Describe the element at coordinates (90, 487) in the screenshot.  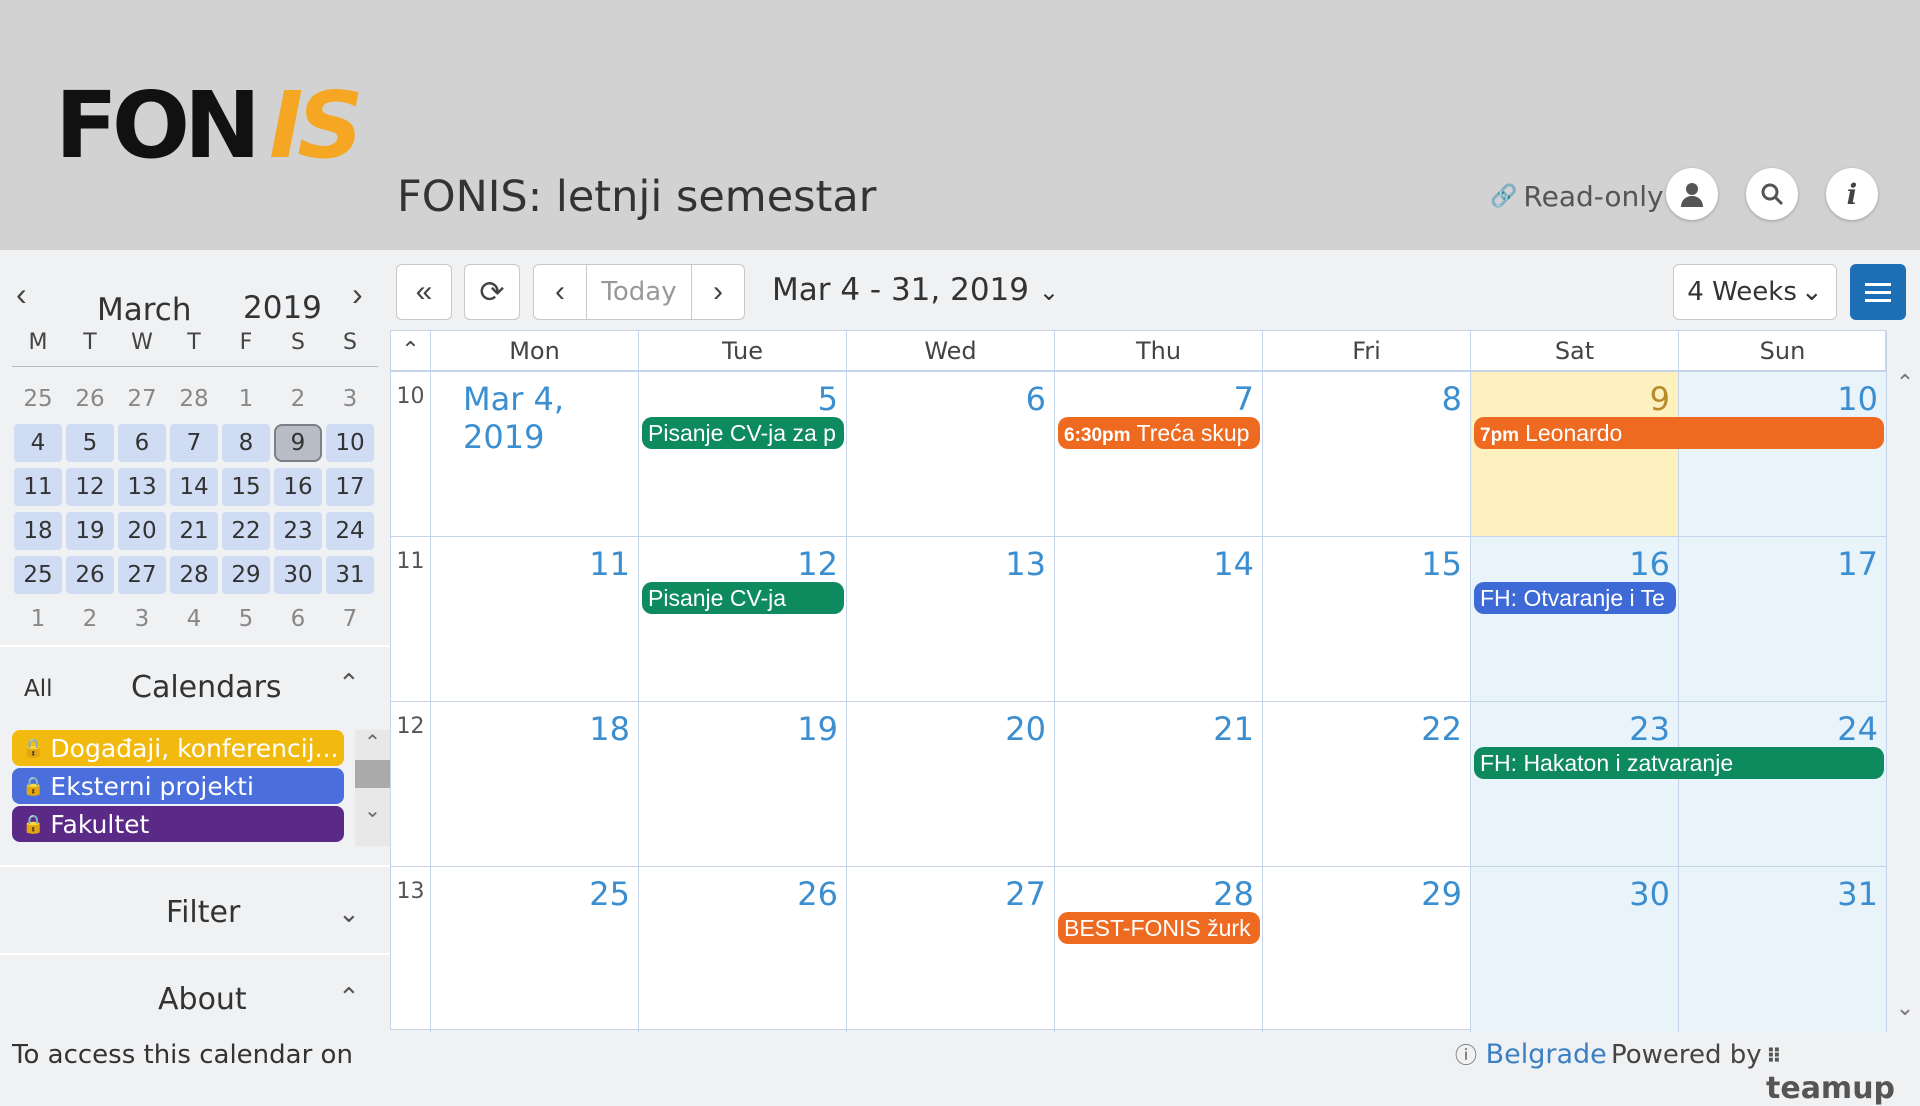
I see `mini-day: 12` at that location.